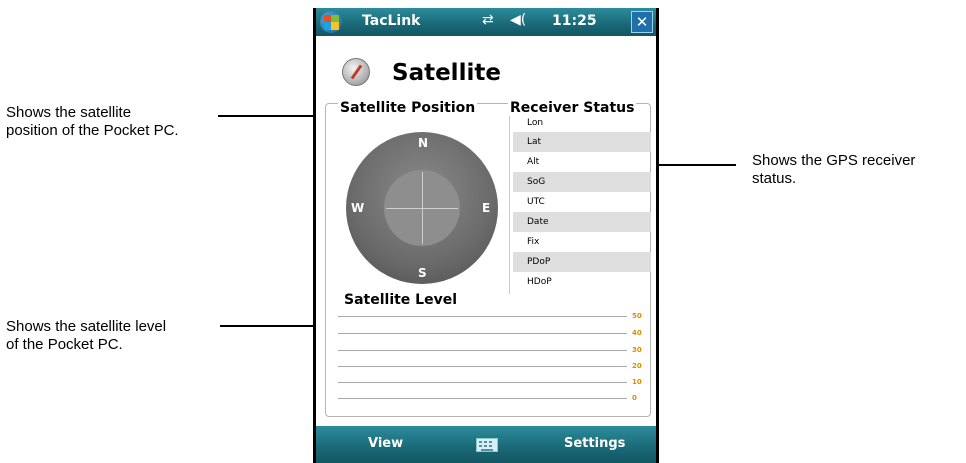  Describe the element at coordinates (268, 326) in the screenshot. I see `callout-pointer-satellite-level` at that location.